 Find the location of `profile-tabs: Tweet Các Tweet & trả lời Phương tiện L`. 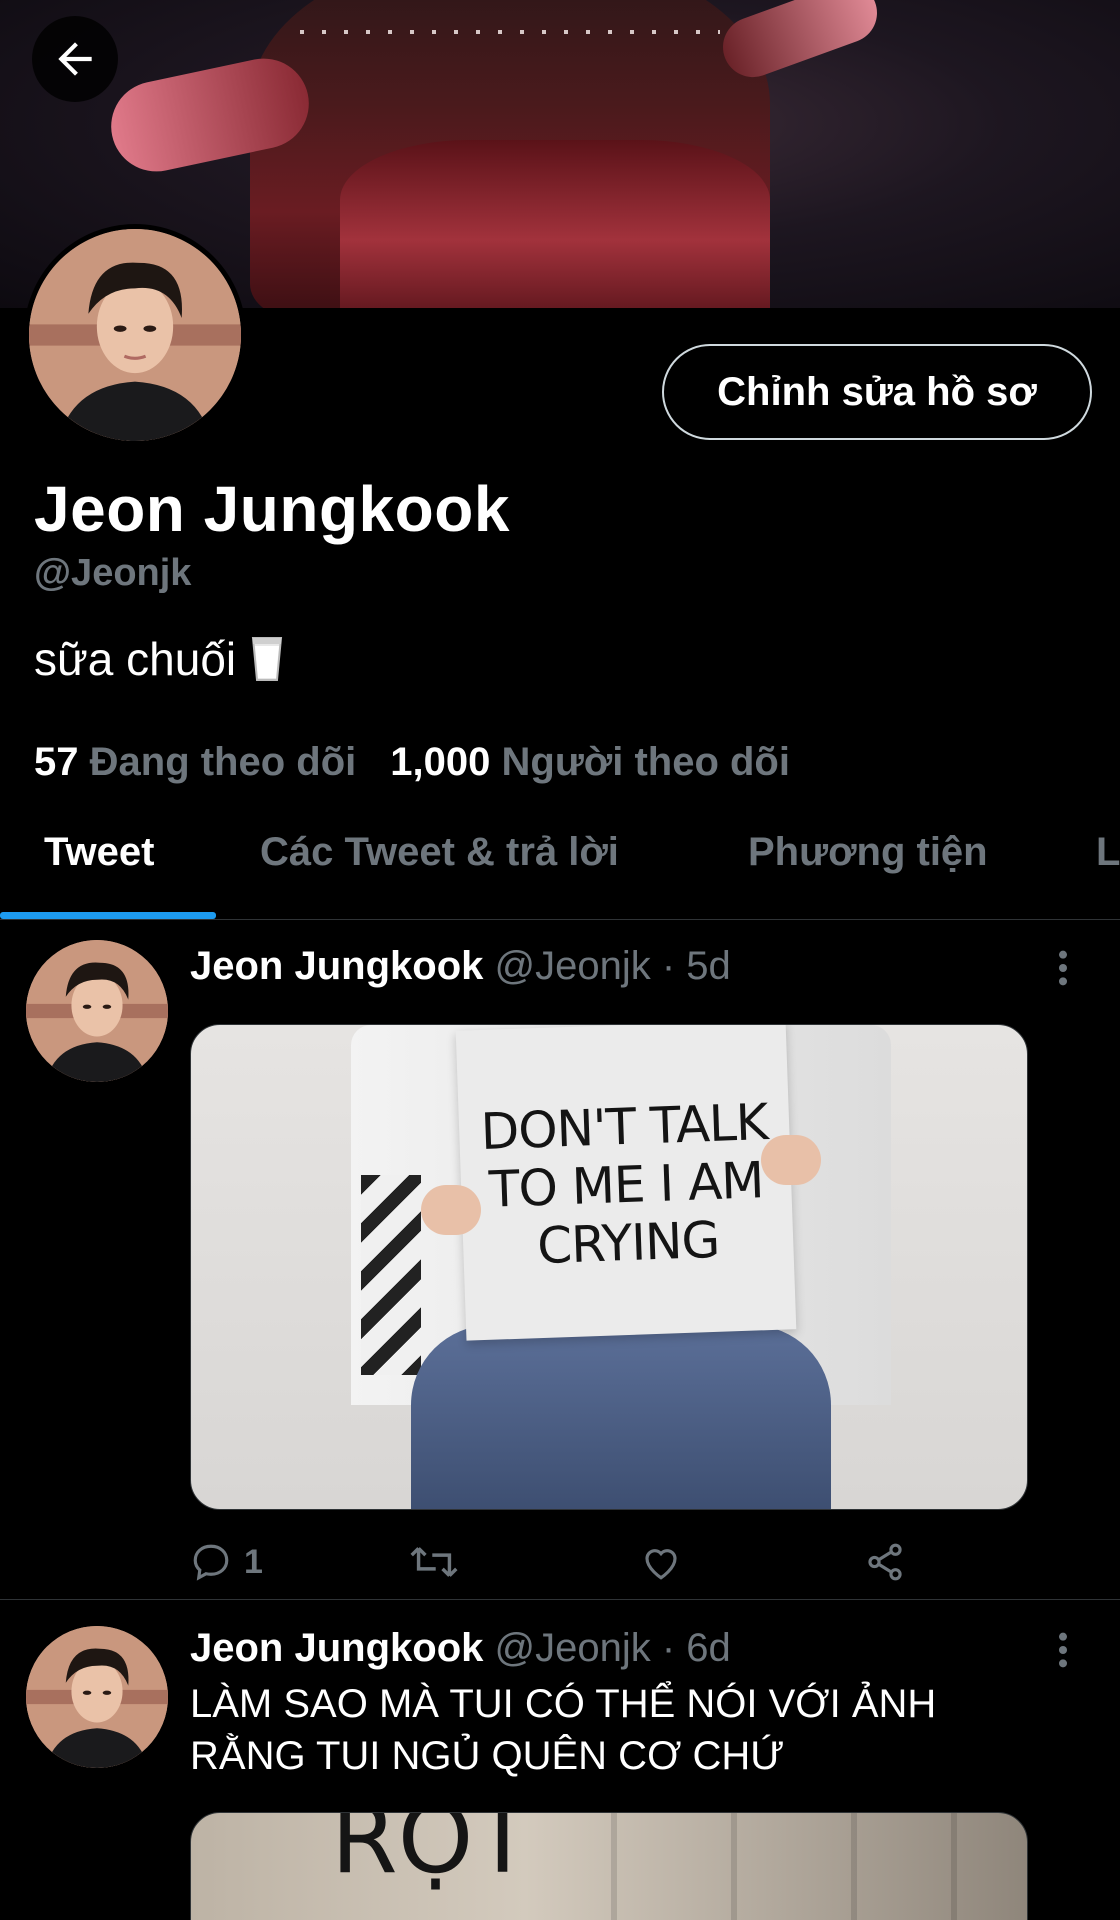

profile-tabs: Tweet Các Tweet & trả lời Phương tiện L is located at coordinates (560, 864).